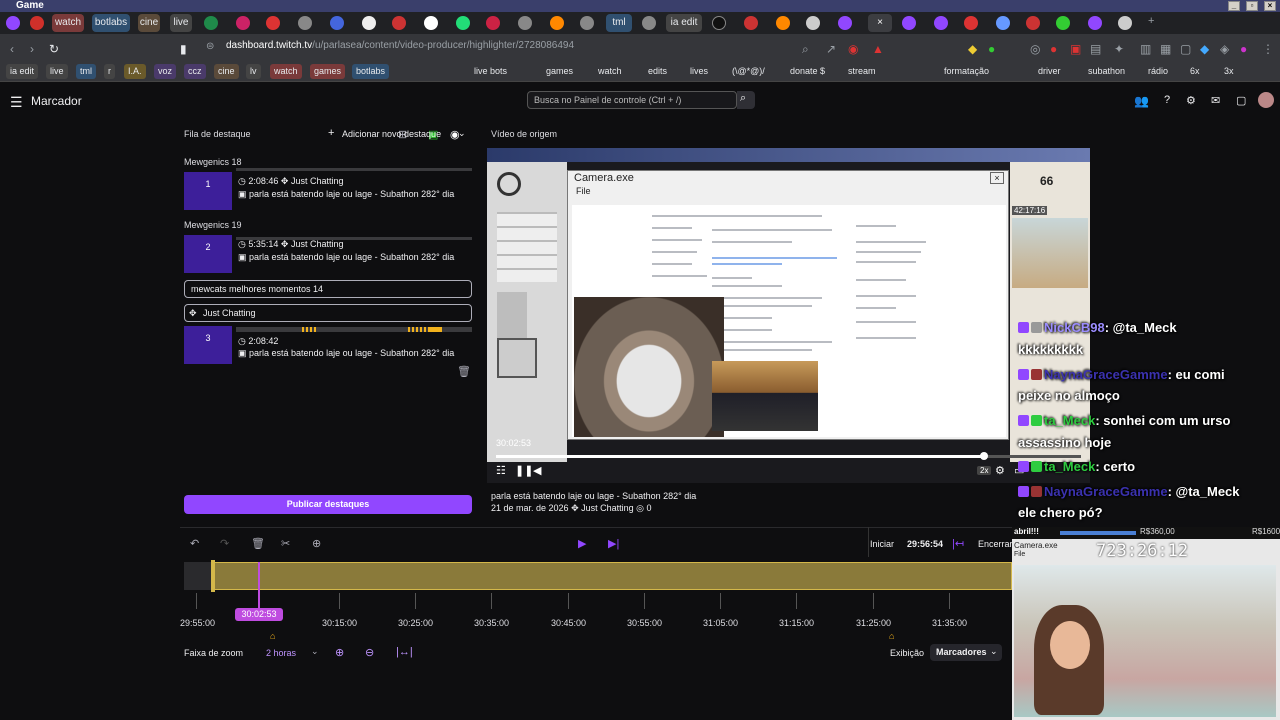 This screenshot has height=720, width=1280. What do you see at coordinates (748, 71) in the screenshot?
I see `bookmark-emoticon: (\@*@)/` at bounding box center [748, 71].